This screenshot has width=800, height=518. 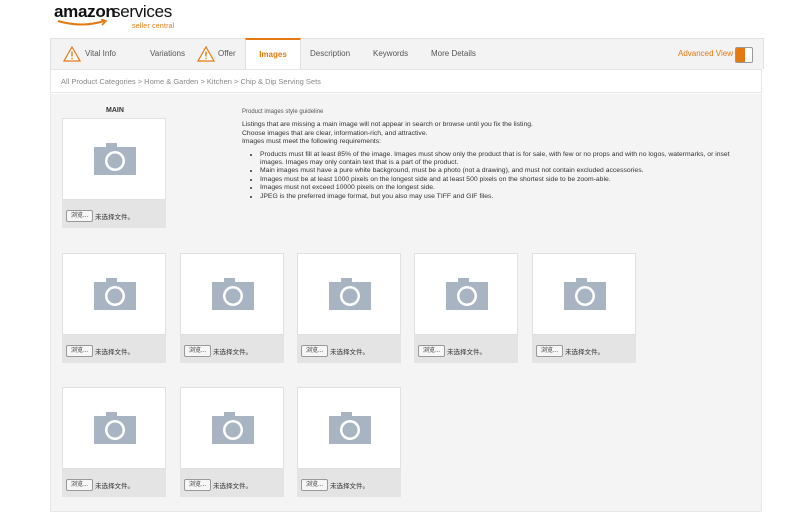 What do you see at coordinates (100, 54) in the screenshot?
I see `tab-vital-info: Vital Info` at bounding box center [100, 54].